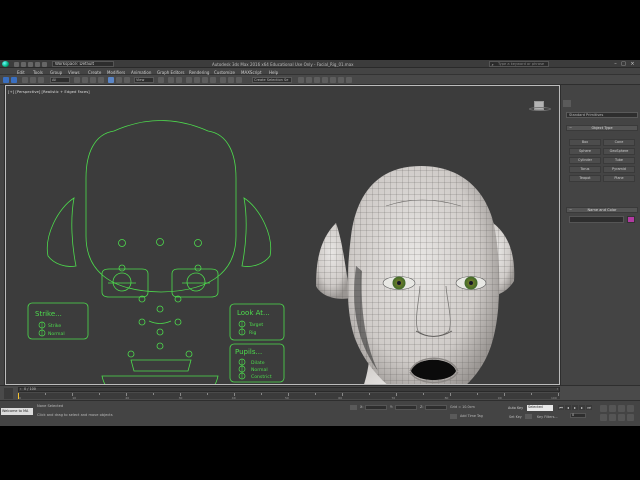 The width and height of the screenshot is (640, 480). I want to click on link-icon, so click(25, 79).